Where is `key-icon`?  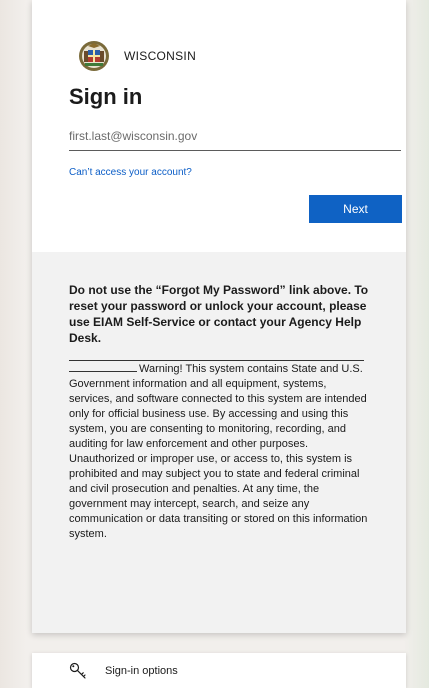 key-icon is located at coordinates (77, 670).